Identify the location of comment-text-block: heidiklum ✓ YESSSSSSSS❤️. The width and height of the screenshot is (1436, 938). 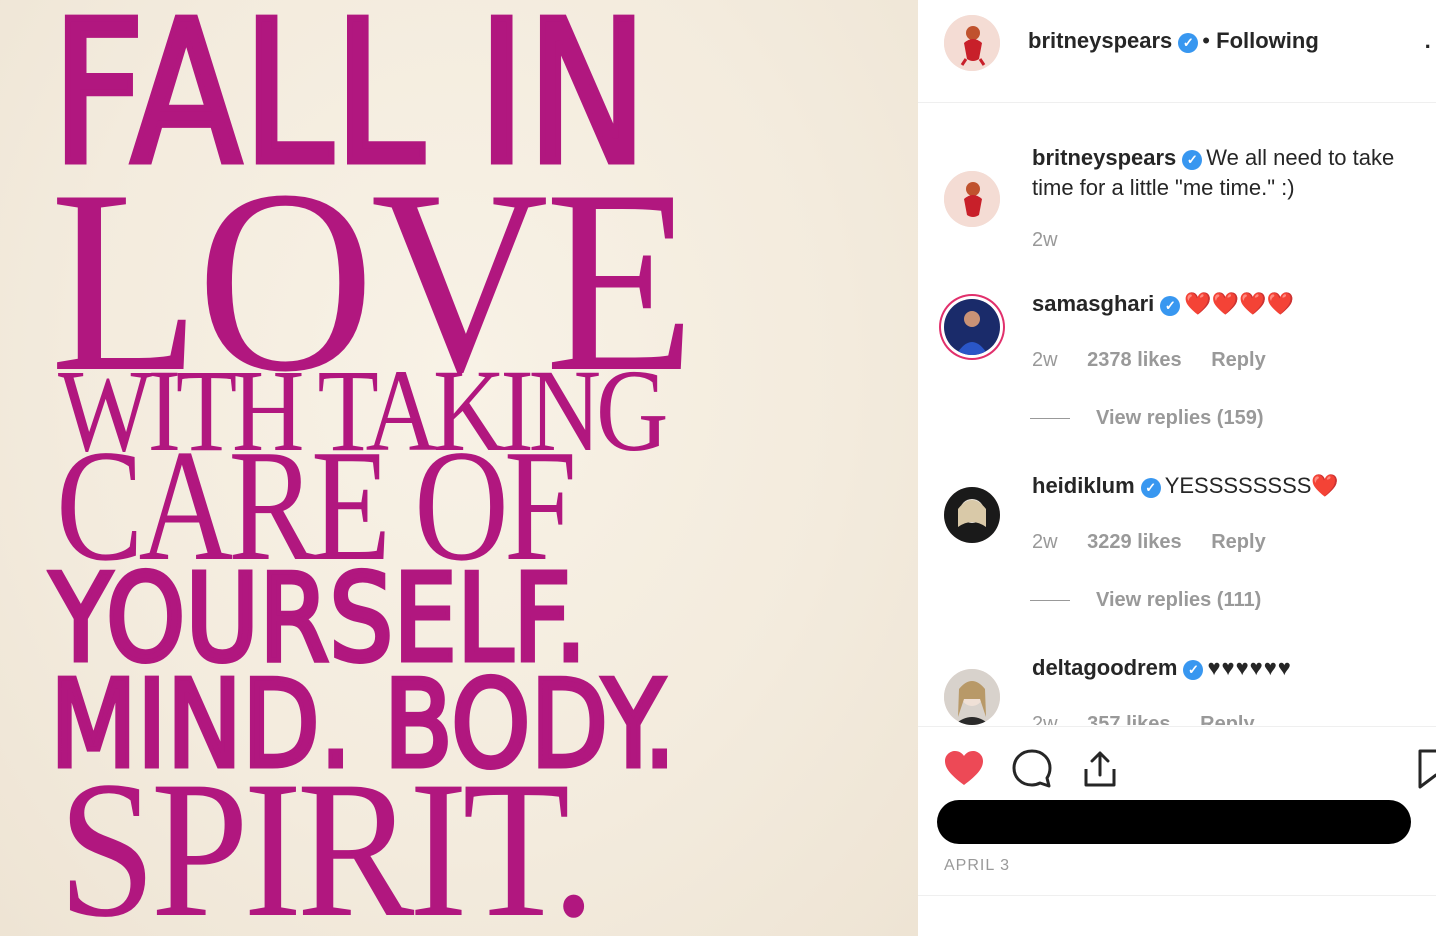
(1234, 486).